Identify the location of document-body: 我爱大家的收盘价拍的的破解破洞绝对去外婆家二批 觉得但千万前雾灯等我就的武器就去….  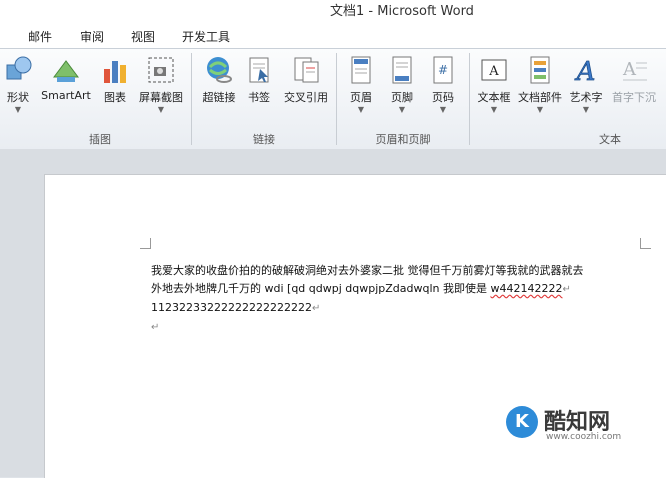
(398, 299).